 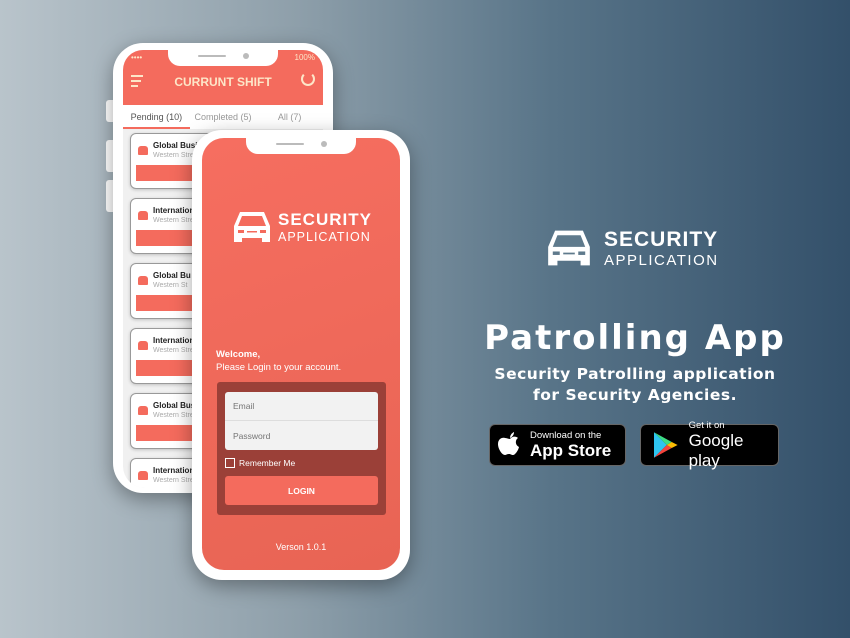 What do you see at coordinates (175, 155) in the screenshot?
I see `card-address: Western Stree` at bounding box center [175, 155].